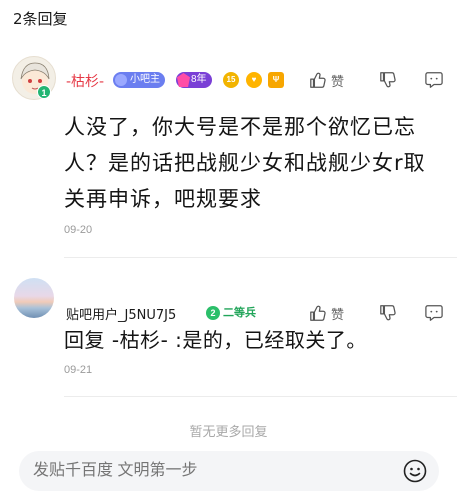  Describe the element at coordinates (254, 80) in the screenshot. I see `heart-medal-icon: ♥` at that location.